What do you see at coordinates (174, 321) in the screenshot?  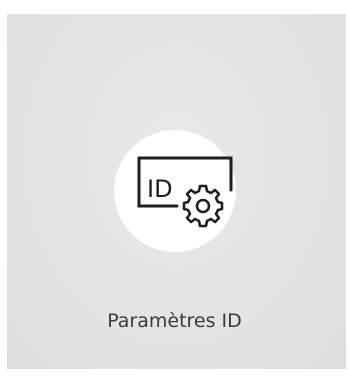 I see `tile-label: Paramètres ID` at bounding box center [174, 321].